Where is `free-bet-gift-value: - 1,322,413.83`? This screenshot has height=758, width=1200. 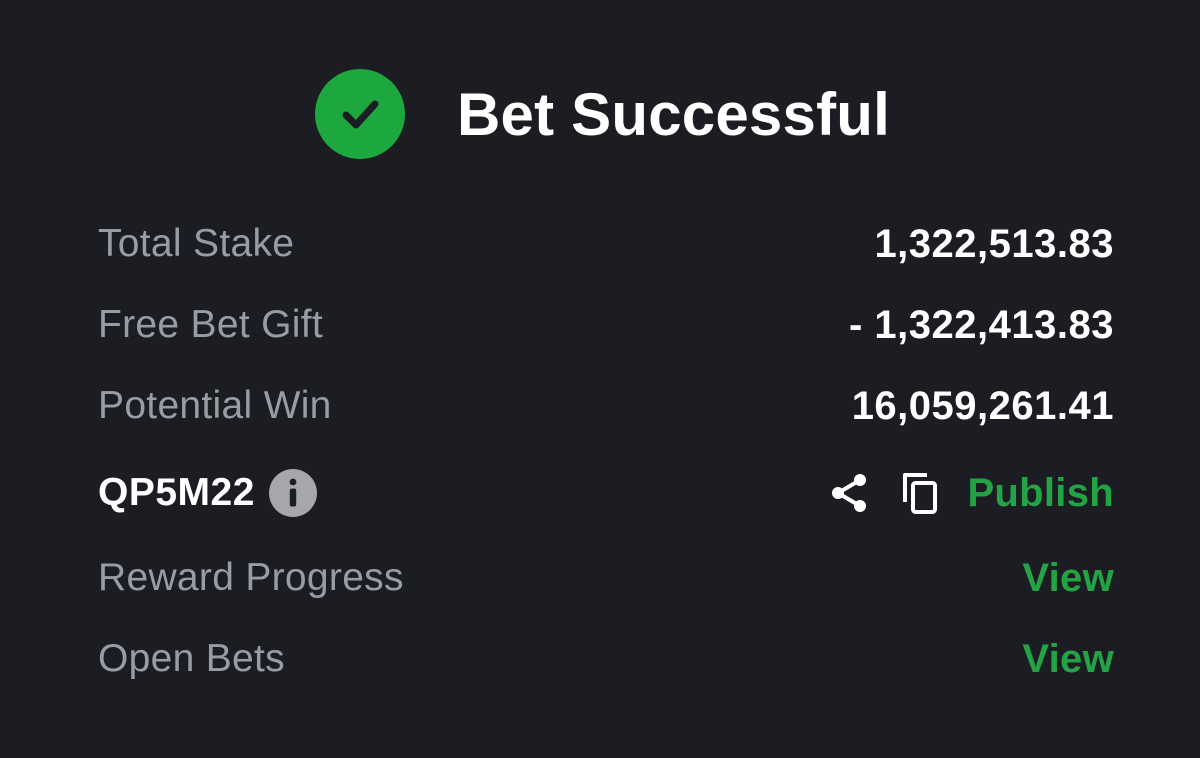
free-bet-gift-value: - 1,322,413.83 is located at coordinates (981, 324).